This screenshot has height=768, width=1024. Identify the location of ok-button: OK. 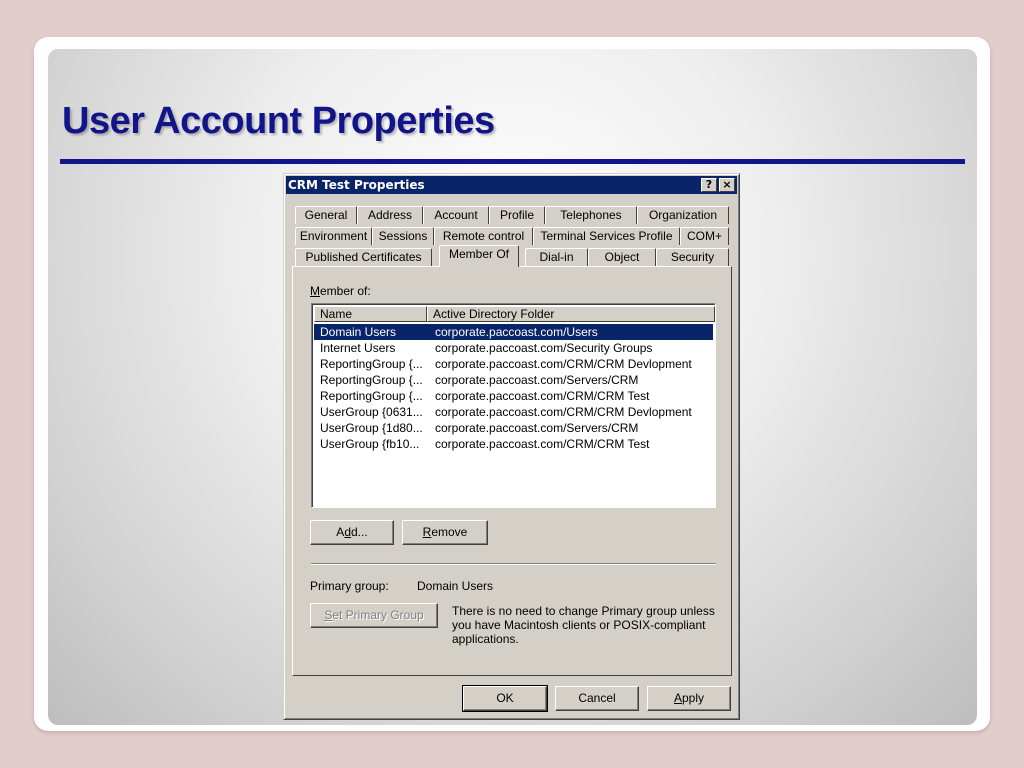
(505, 698).